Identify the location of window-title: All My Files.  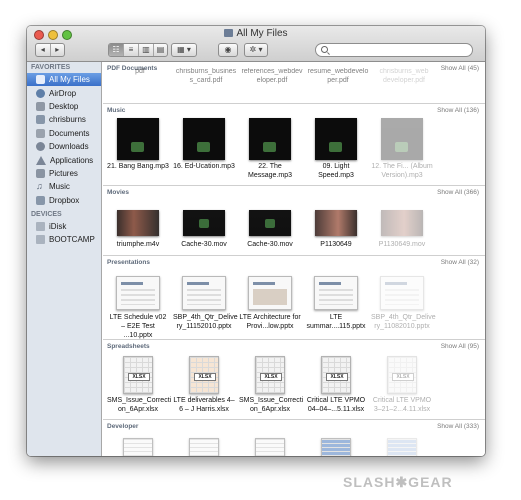
(256, 33).